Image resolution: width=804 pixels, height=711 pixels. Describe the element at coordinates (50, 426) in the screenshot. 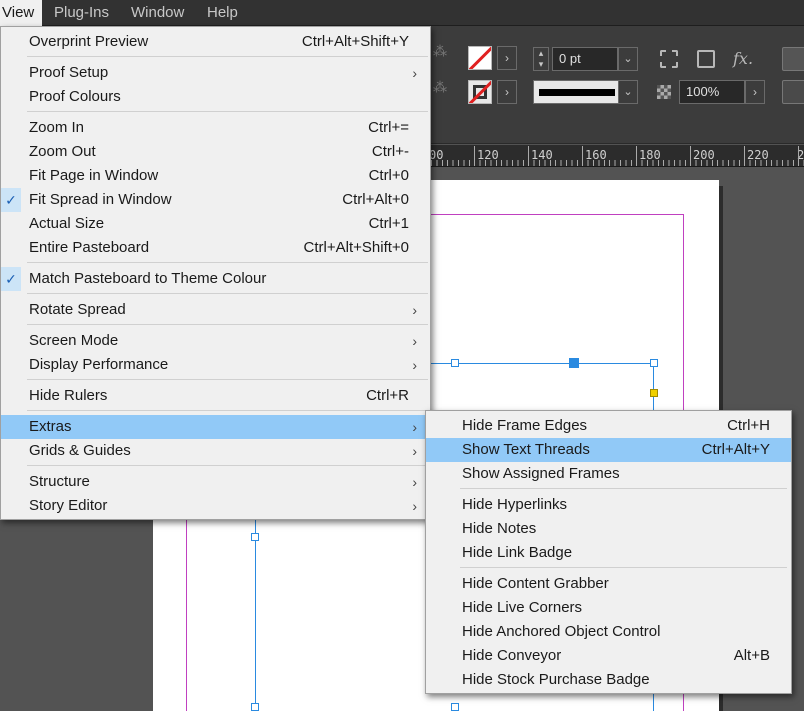

I see `menu-item-label: Extras` at that location.